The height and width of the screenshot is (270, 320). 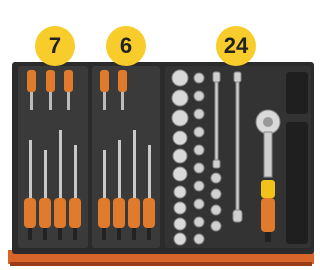 I want to click on quantity-badge-screwdrivers-right: 6, so click(x=126, y=46).